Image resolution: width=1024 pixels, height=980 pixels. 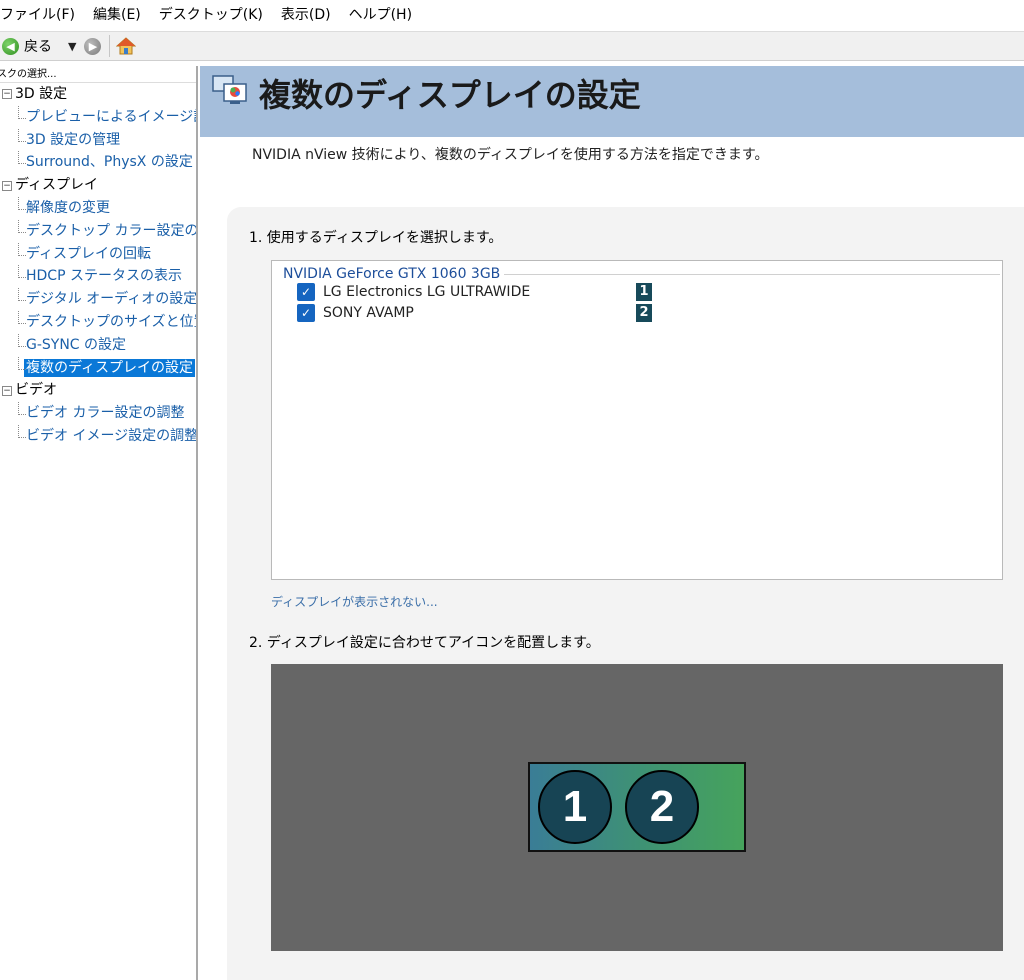 What do you see at coordinates (376, 238) in the screenshot?
I see `step1-heading: 1. 使用するディスプレイを選択します。` at bounding box center [376, 238].